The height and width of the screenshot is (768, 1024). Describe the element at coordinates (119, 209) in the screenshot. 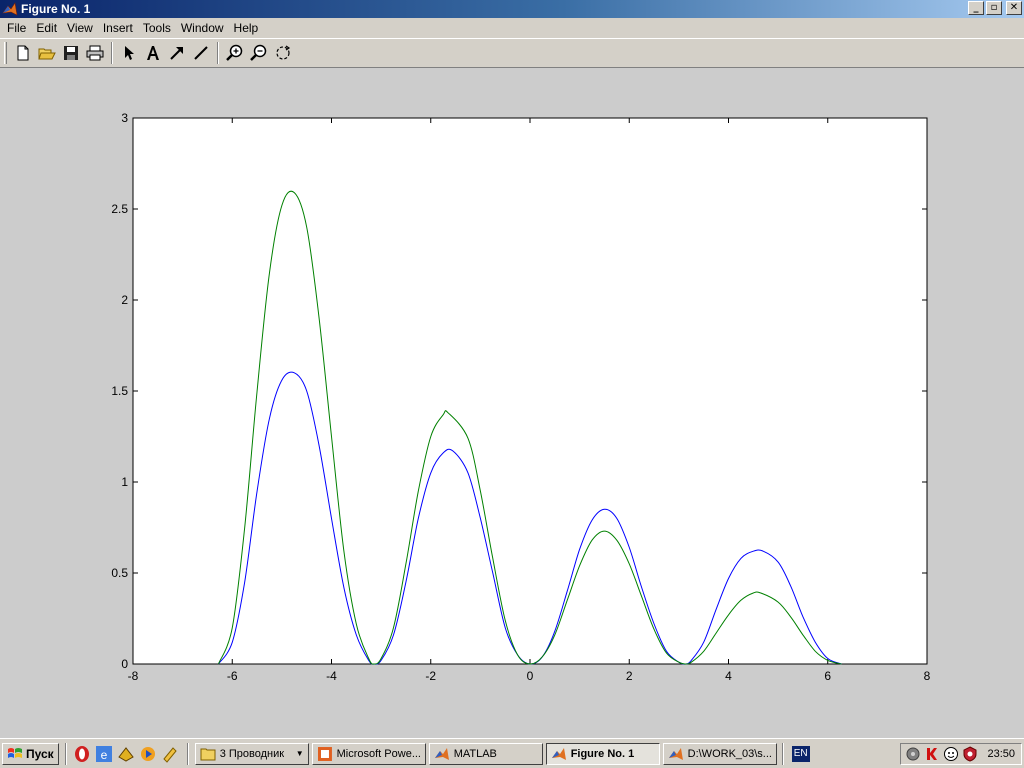

I see `y-tick-label: 2.5` at that location.